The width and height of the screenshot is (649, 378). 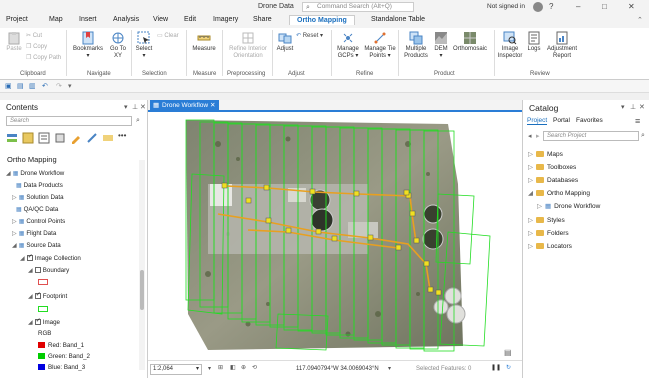 What do you see at coordinates (60, 138) in the screenshot?
I see `editing-icon` at bounding box center [60, 138].